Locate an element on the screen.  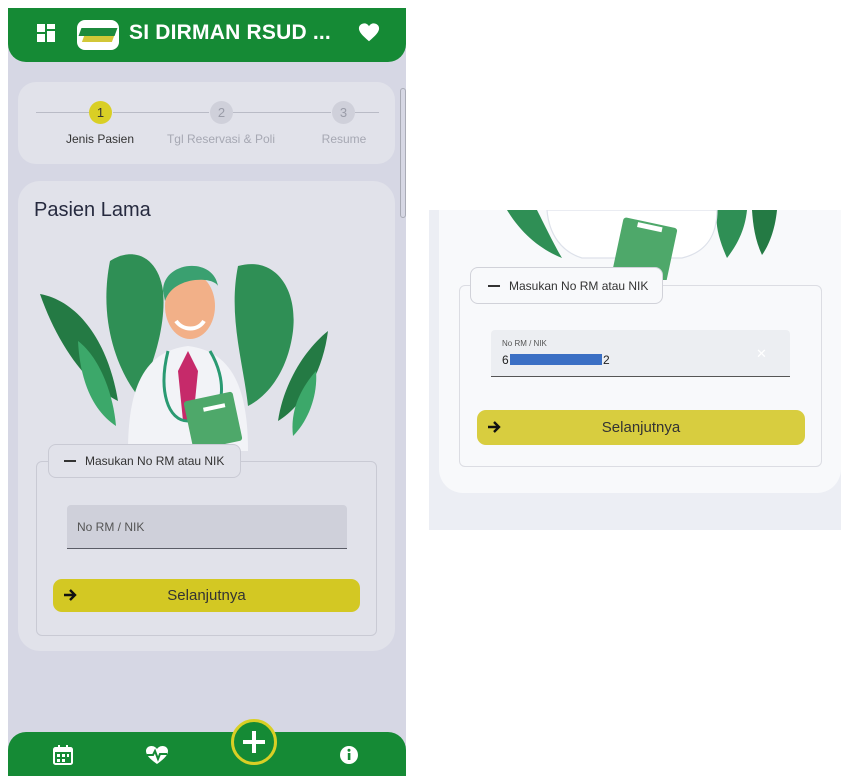
dashboard-grid-icon is located at coordinates (46, 33).